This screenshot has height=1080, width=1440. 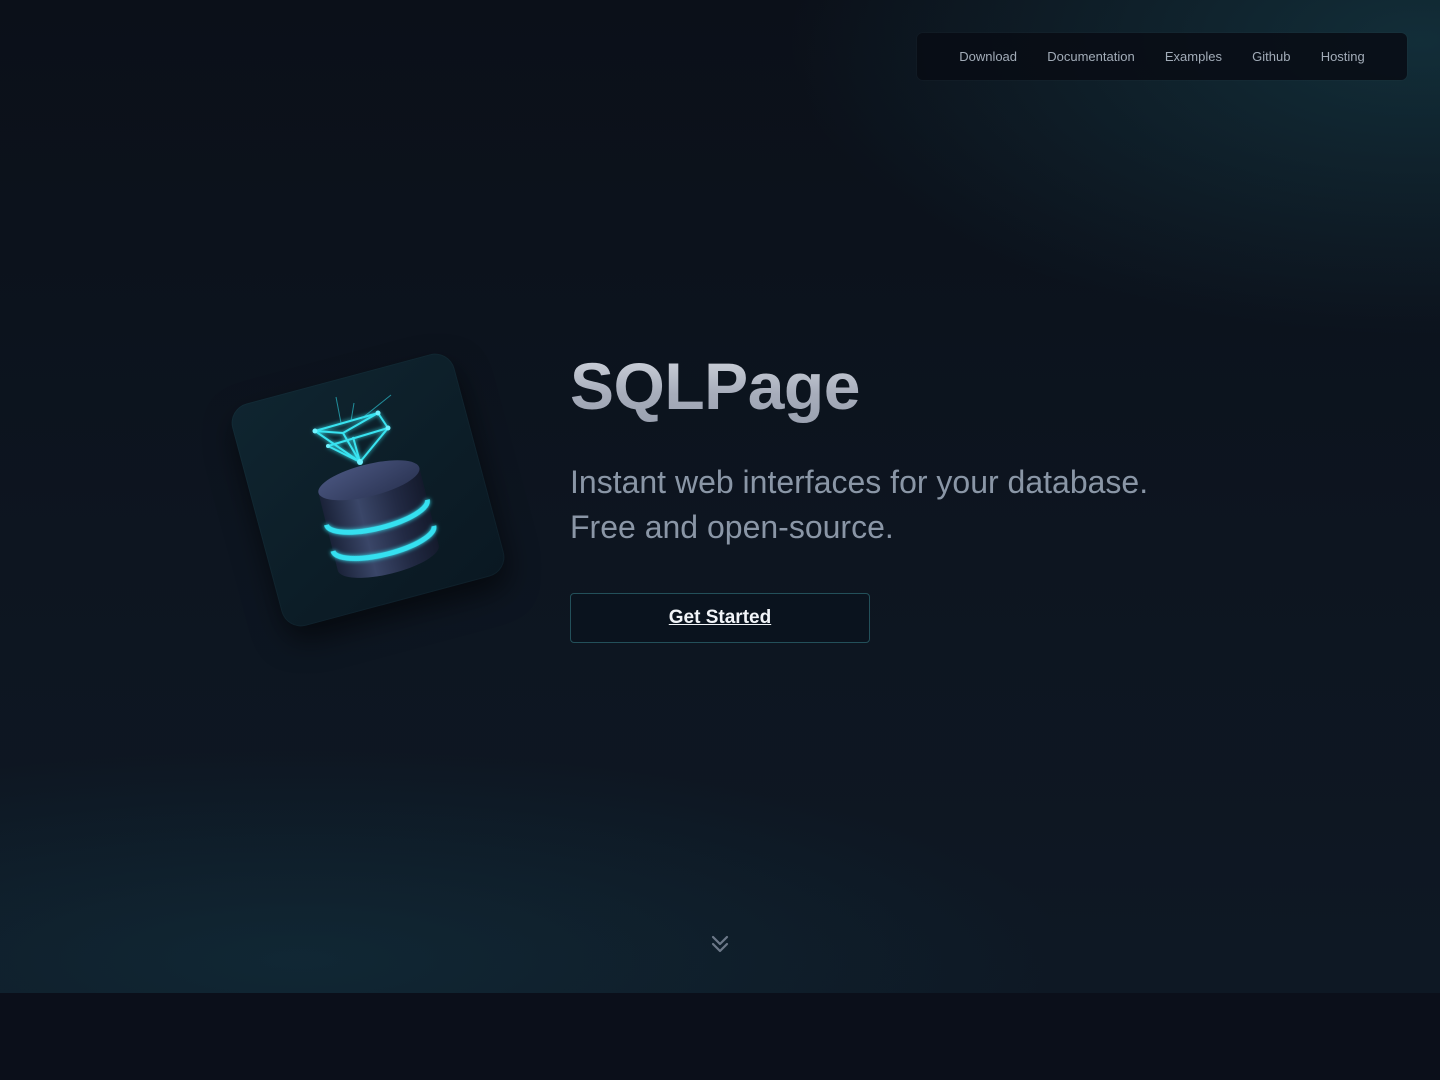 What do you see at coordinates (720, 944) in the screenshot?
I see `double-chevron-down-icon` at bounding box center [720, 944].